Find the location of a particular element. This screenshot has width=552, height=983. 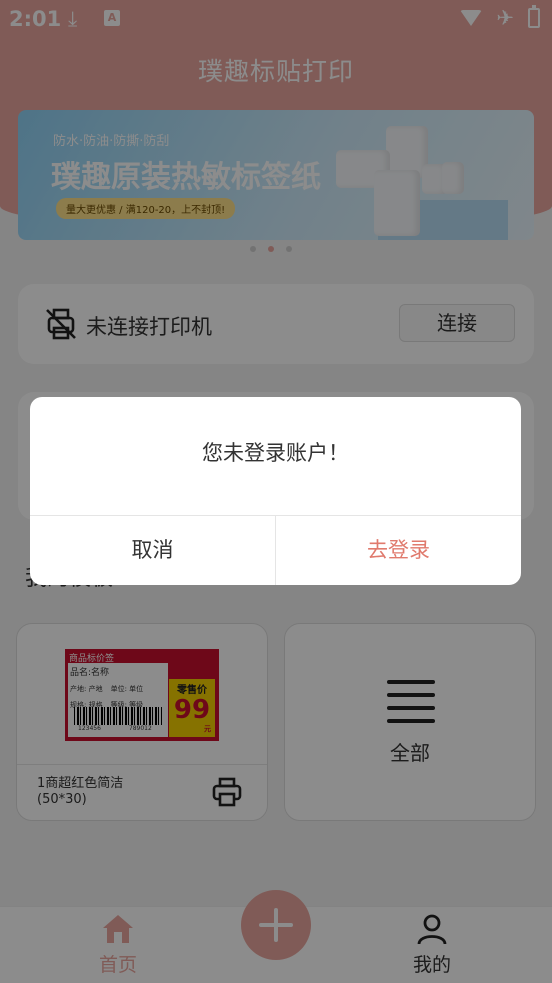

go-login-button: 去登录 is located at coordinates (398, 550).